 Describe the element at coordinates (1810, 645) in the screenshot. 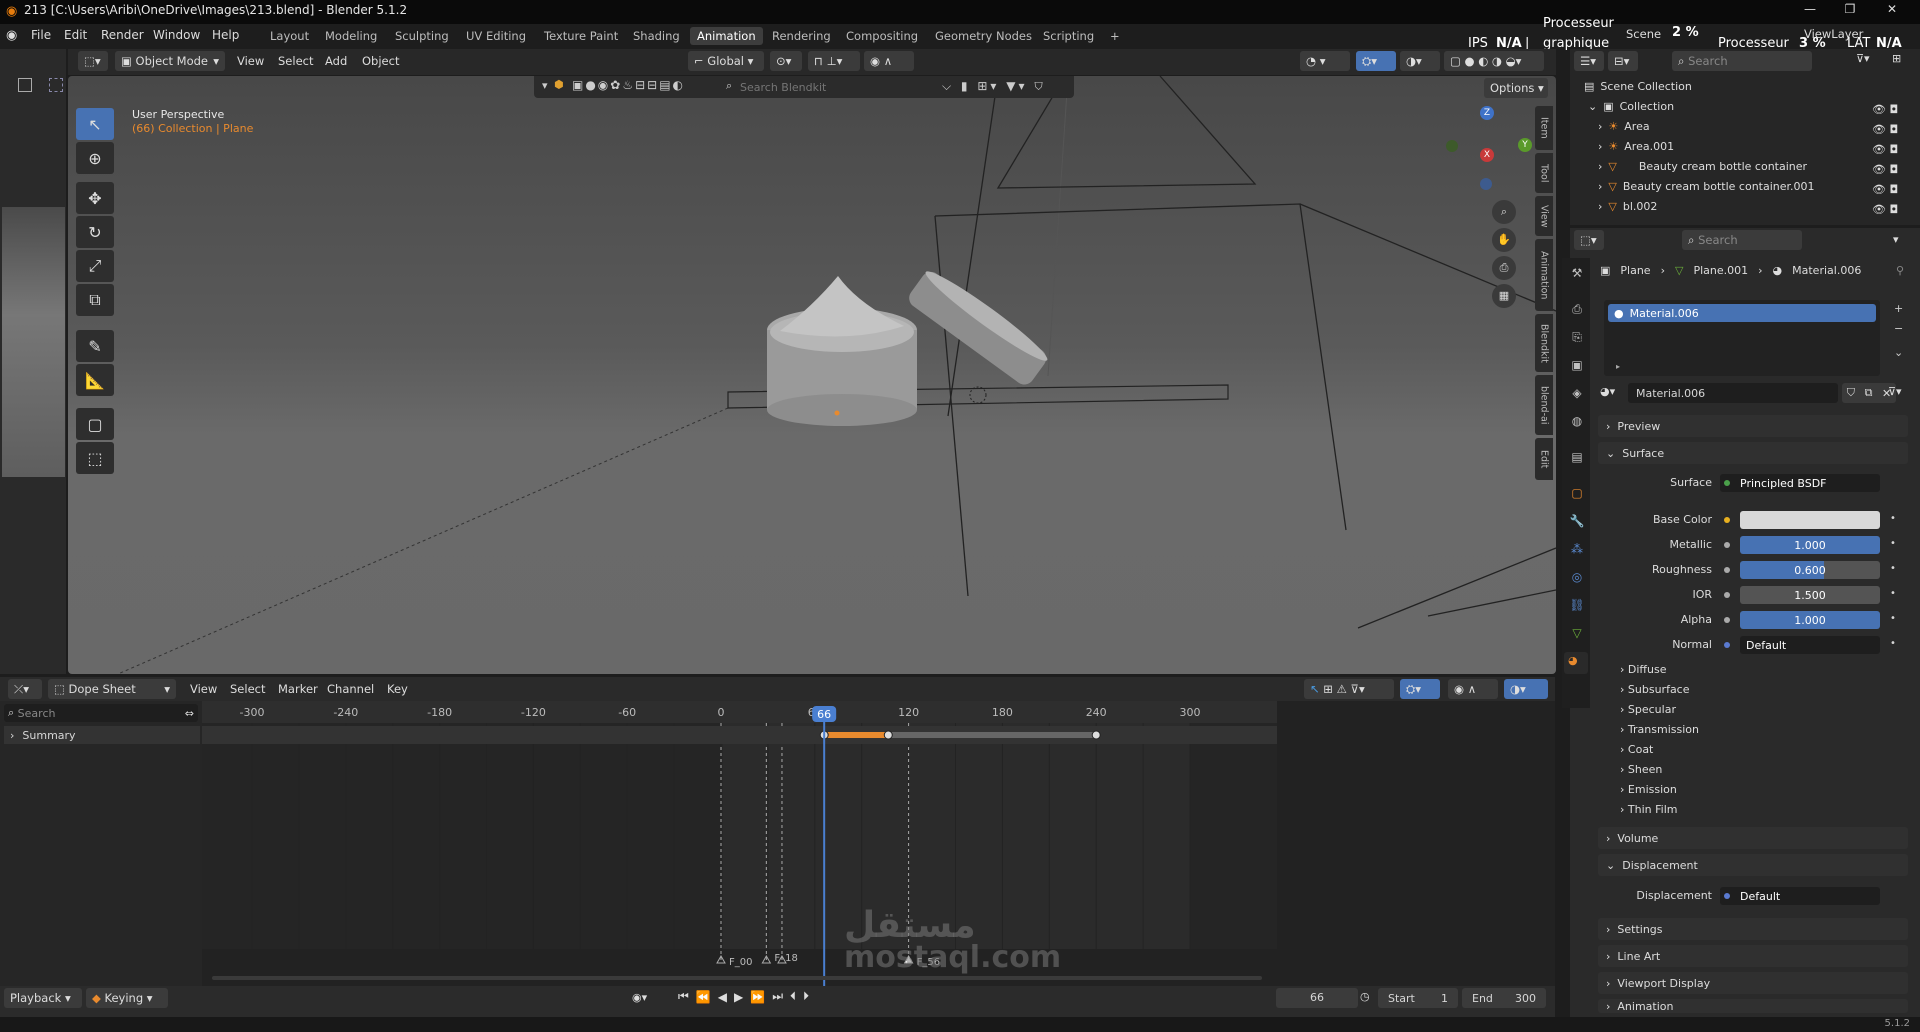

I see `input-field: Default` at that location.